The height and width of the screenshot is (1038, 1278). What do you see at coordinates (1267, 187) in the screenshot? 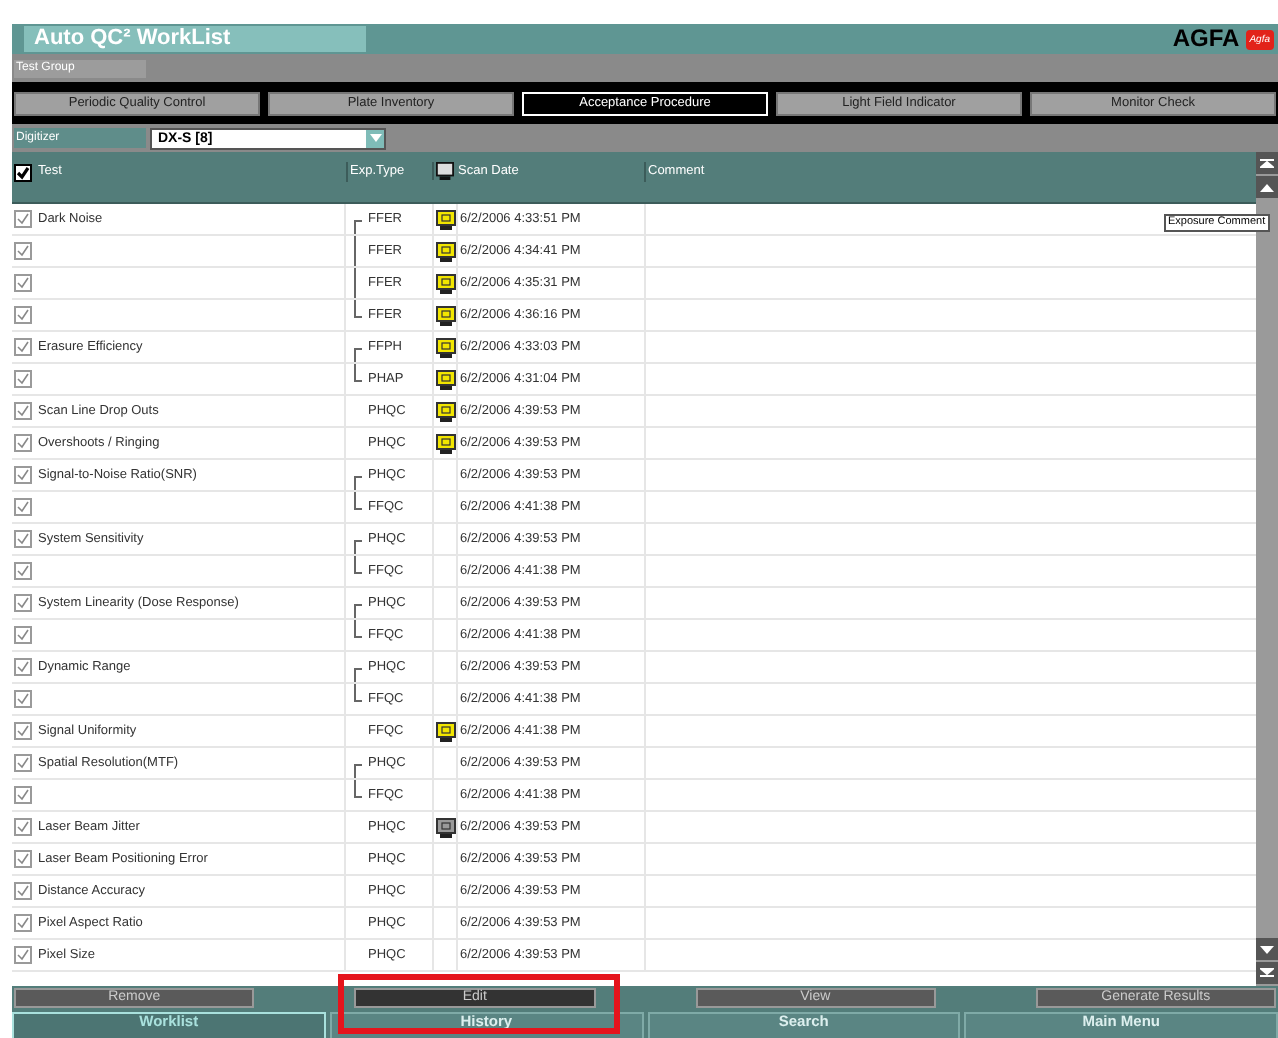
I see `scroll-up-icon` at bounding box center [1267, 187].